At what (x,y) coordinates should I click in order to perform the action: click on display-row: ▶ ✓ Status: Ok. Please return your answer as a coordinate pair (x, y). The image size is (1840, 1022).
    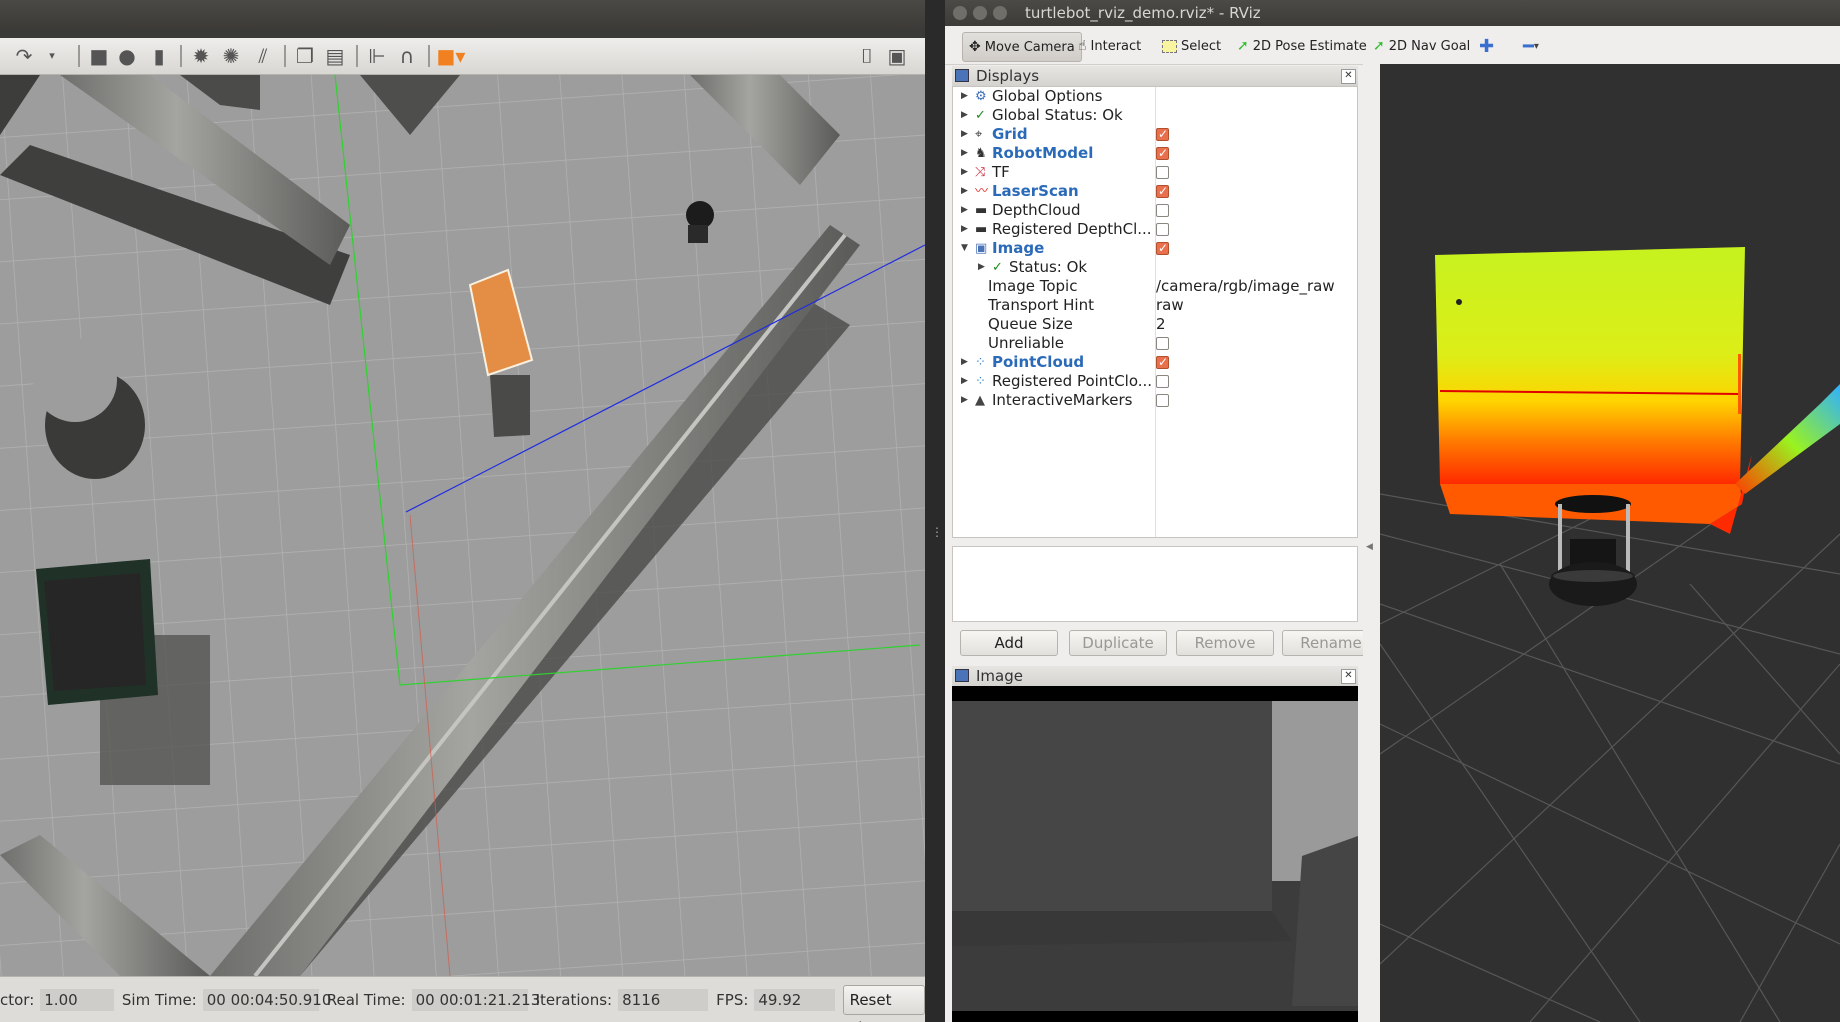
    Looking at the image, I should click on (1155, 267).